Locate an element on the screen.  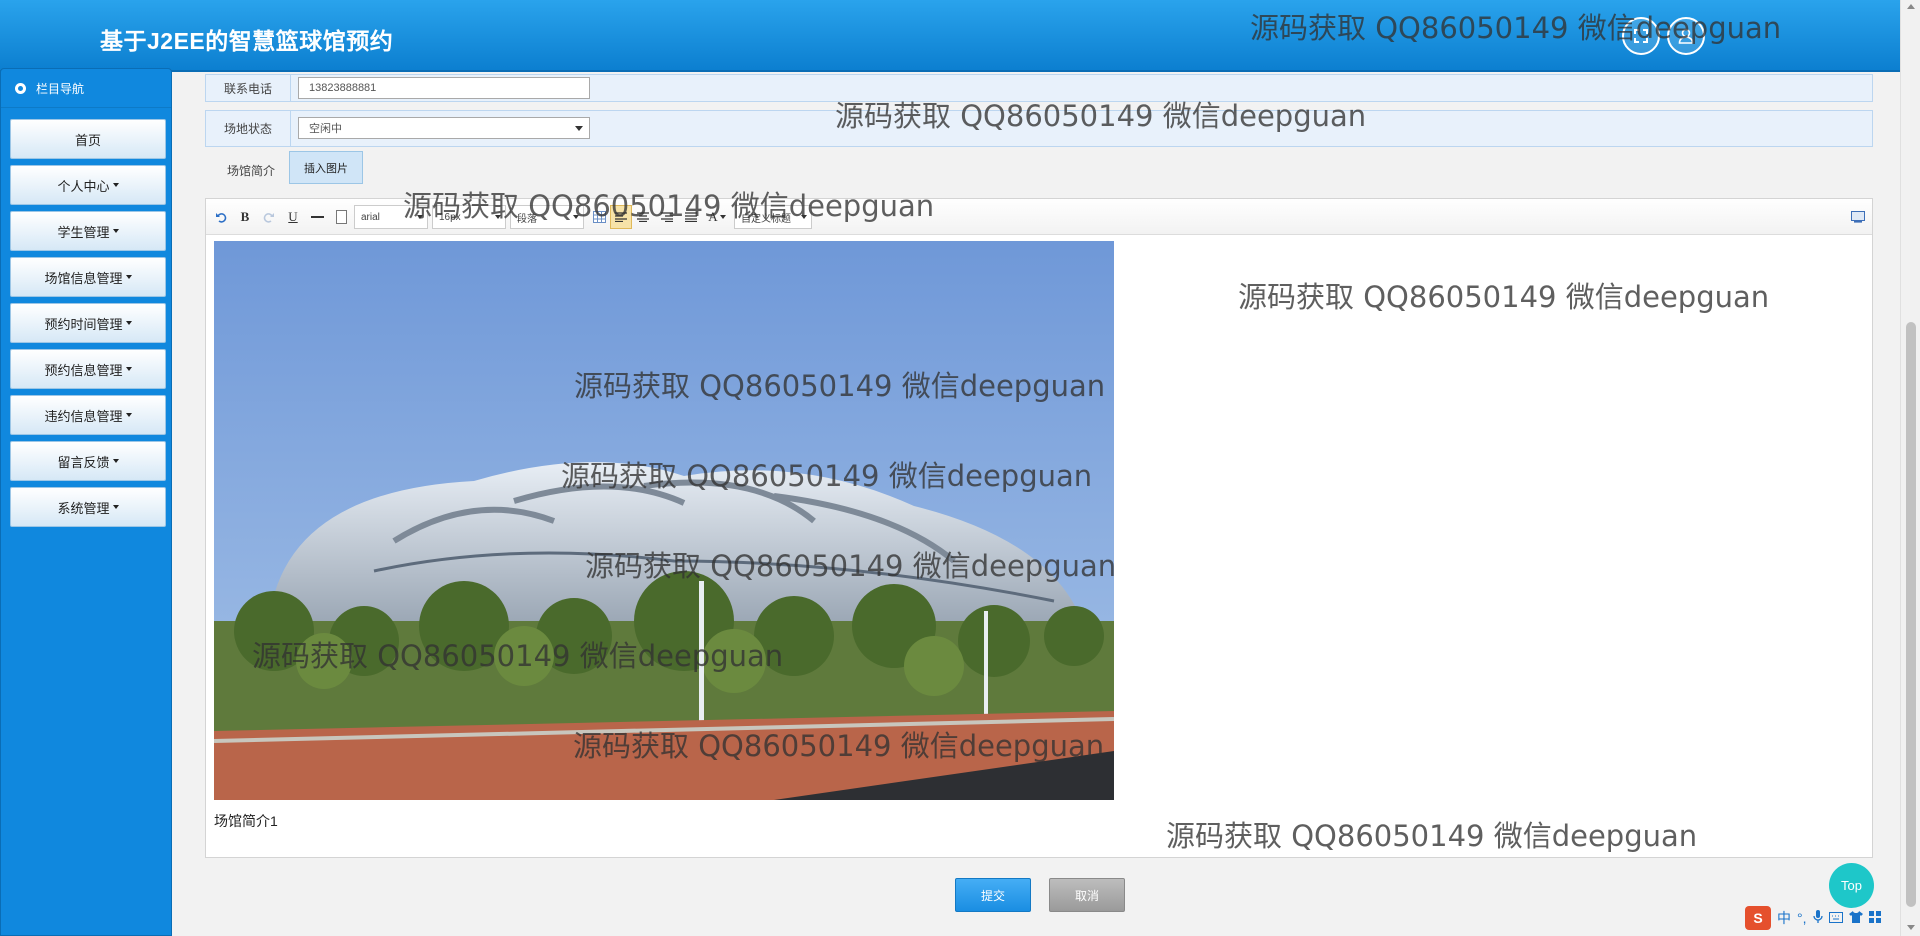
sogou-icon: S is located at coordinates (1758, 918).